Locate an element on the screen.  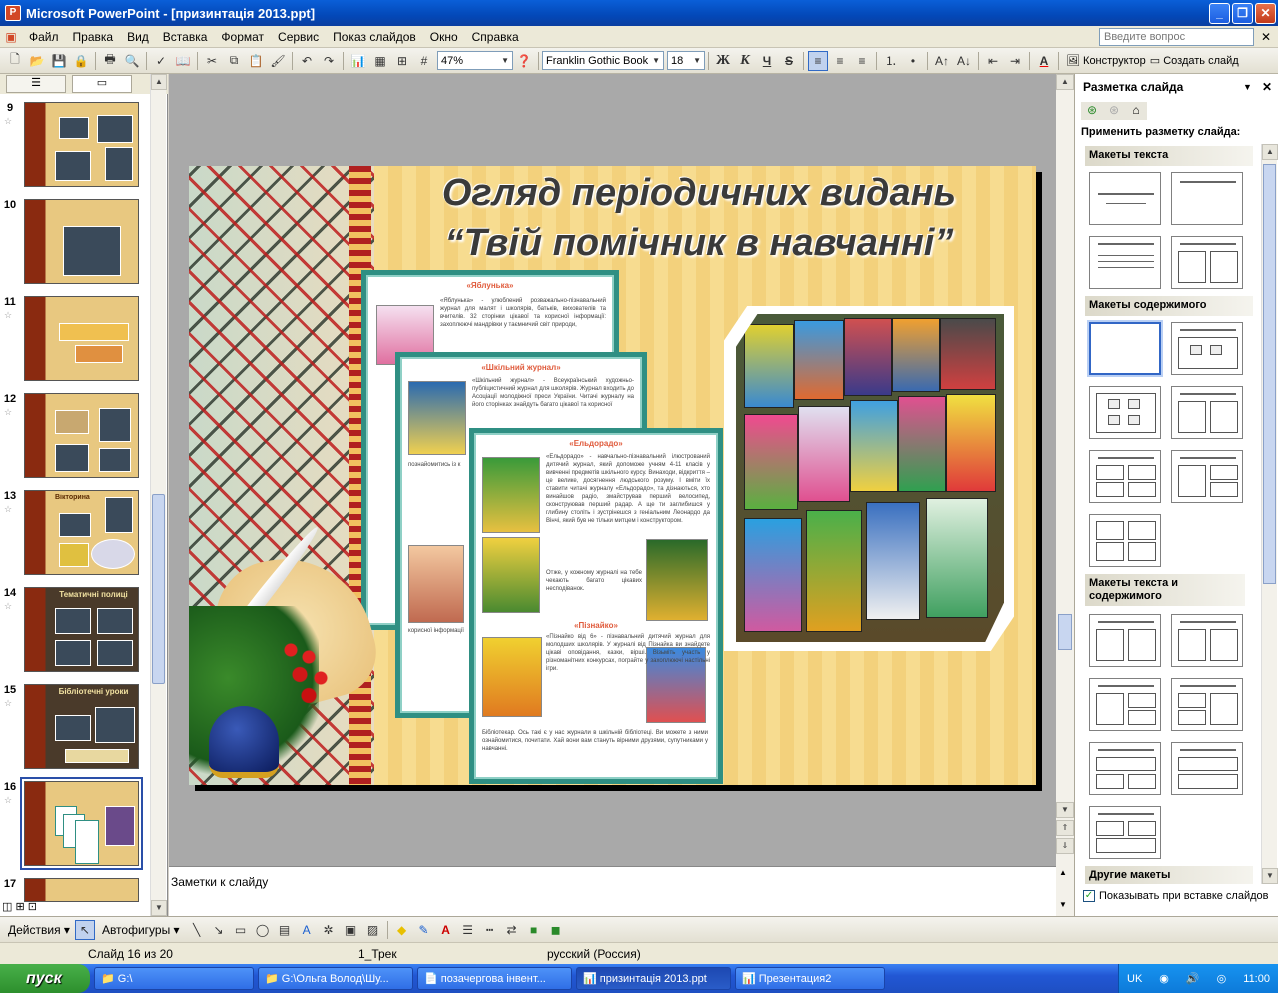
cut-icon: ✂ is located at coordinates (212, 61).